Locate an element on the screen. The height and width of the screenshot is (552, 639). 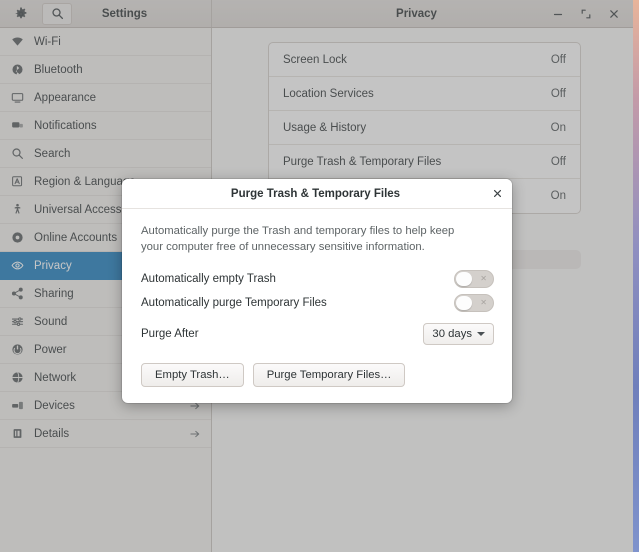
sidebar-item-search: Search is located at coordinates (105, 154).